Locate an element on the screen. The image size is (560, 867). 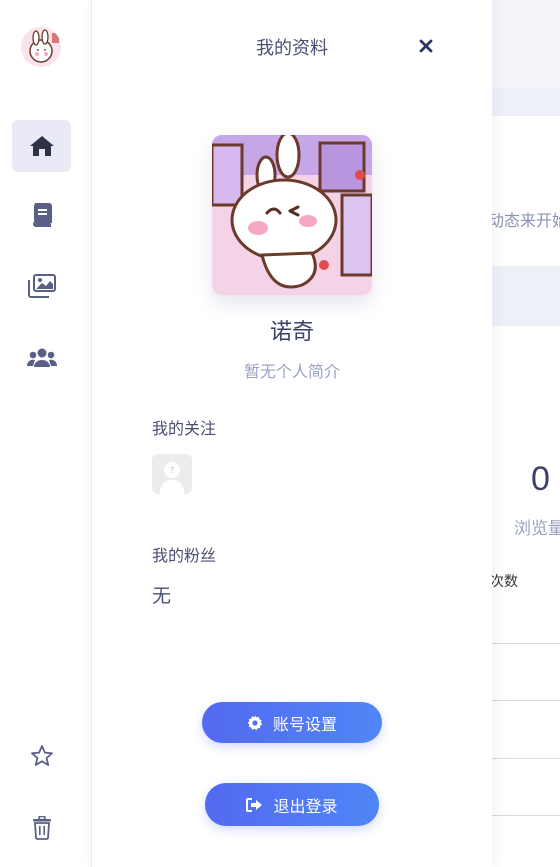
trash-icon is located at coordinates (41, 828).